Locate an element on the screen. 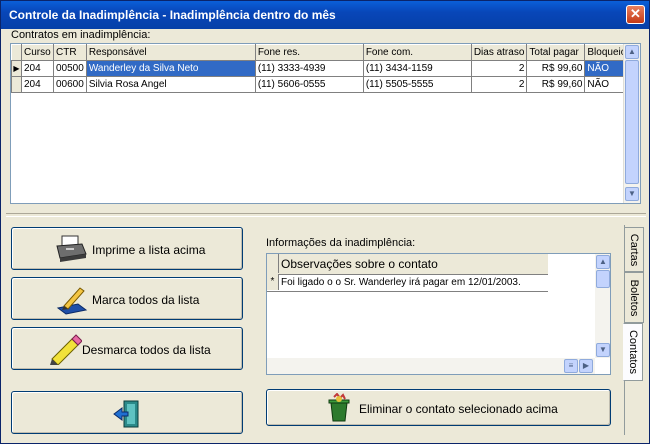  cell-ctr: 00500 is located at coordinates (70, 68).